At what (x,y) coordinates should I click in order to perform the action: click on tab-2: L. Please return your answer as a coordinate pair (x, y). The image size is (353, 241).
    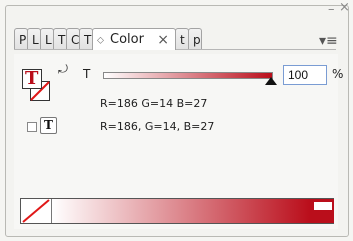
    Looking at the image, I should click on (34, 39).